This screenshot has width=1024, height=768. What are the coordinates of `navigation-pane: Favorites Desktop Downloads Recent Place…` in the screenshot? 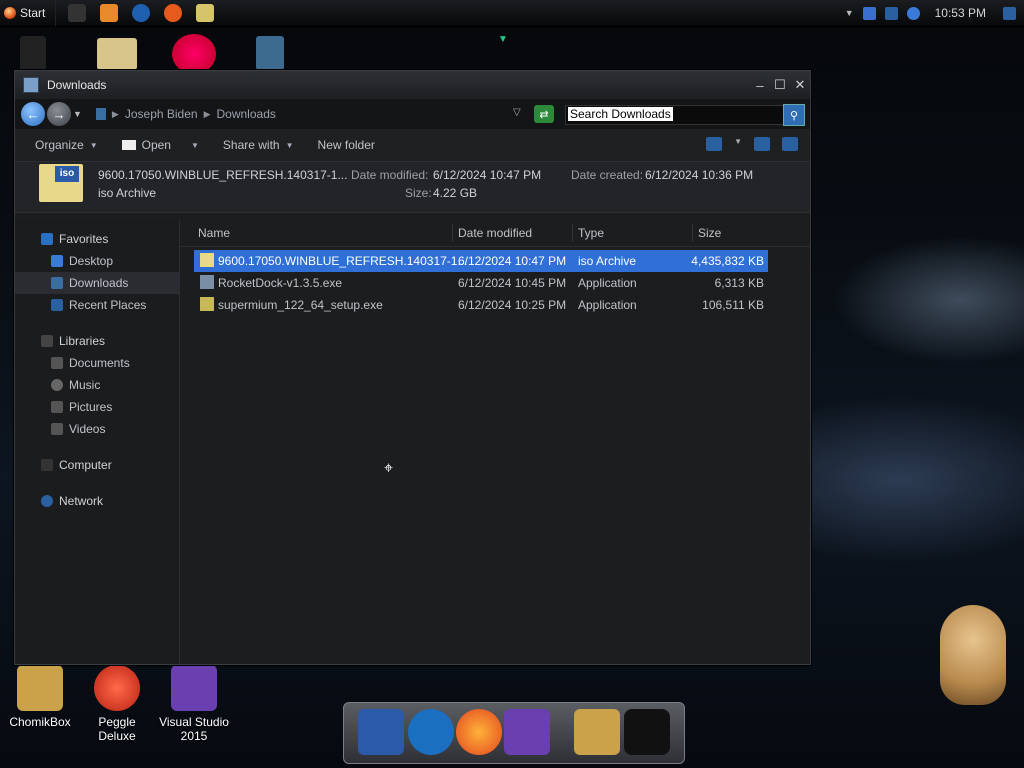 It's located at (97, 442).